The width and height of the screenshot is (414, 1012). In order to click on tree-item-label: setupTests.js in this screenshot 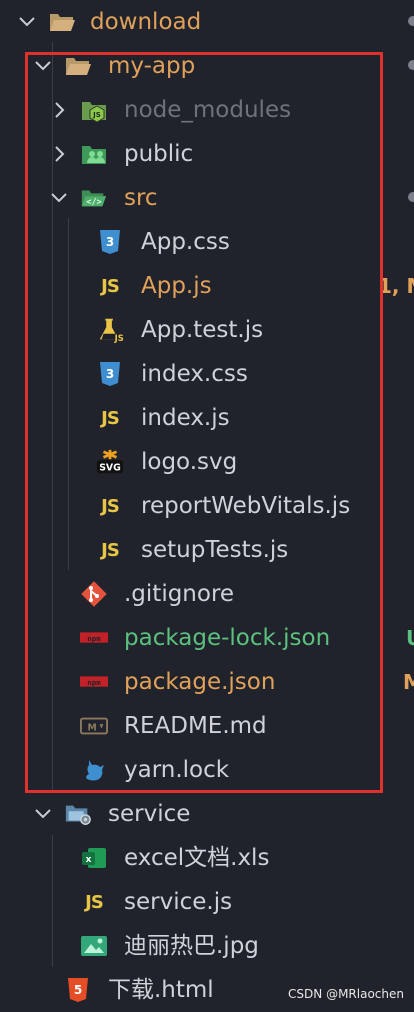, I will do `click(215, 550)`.